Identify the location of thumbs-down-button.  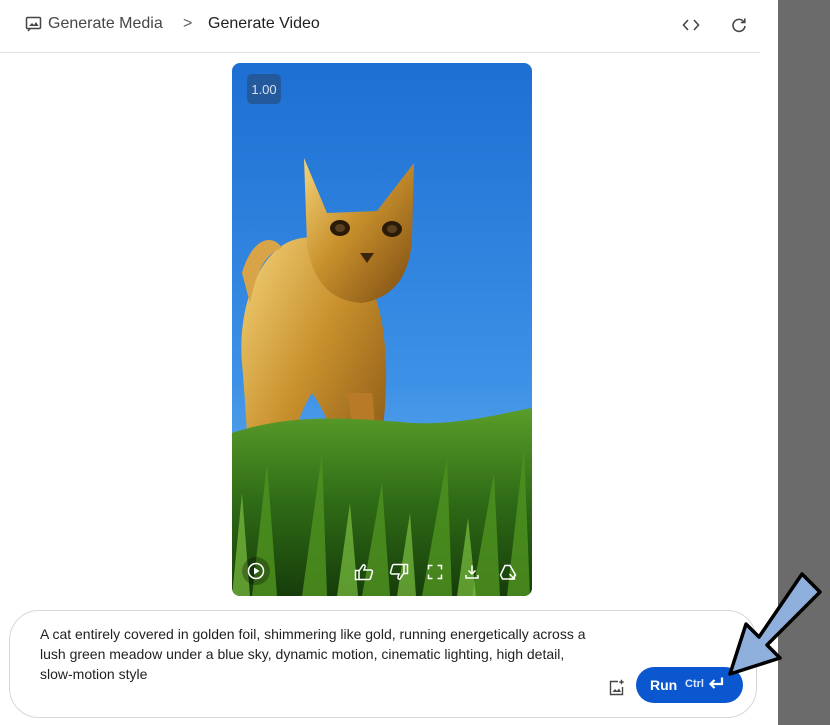
(399, 572).